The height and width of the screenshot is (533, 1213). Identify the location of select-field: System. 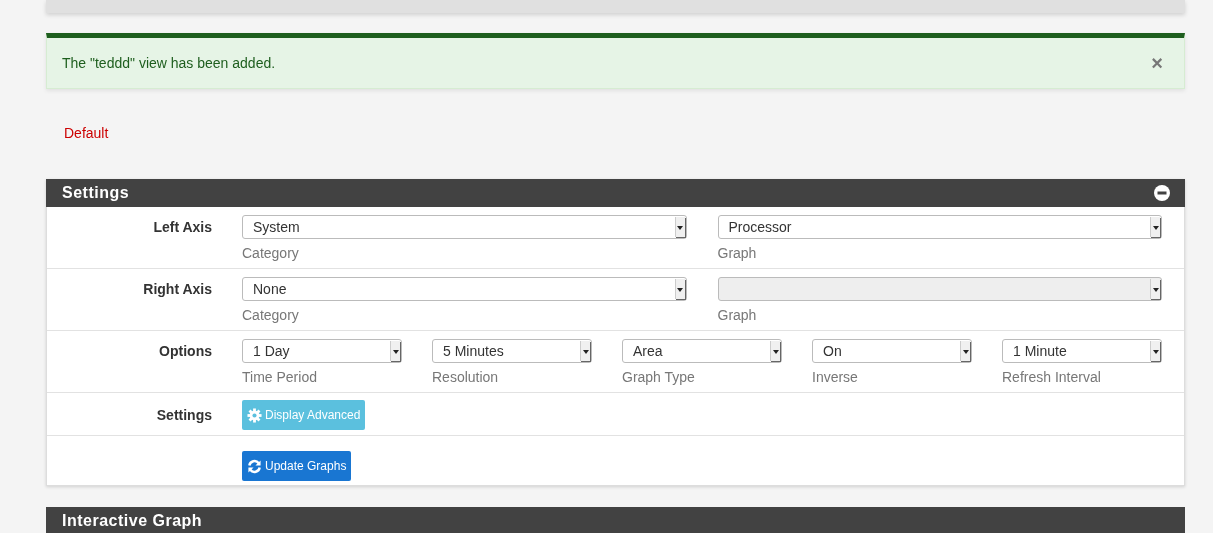
(464, 227).